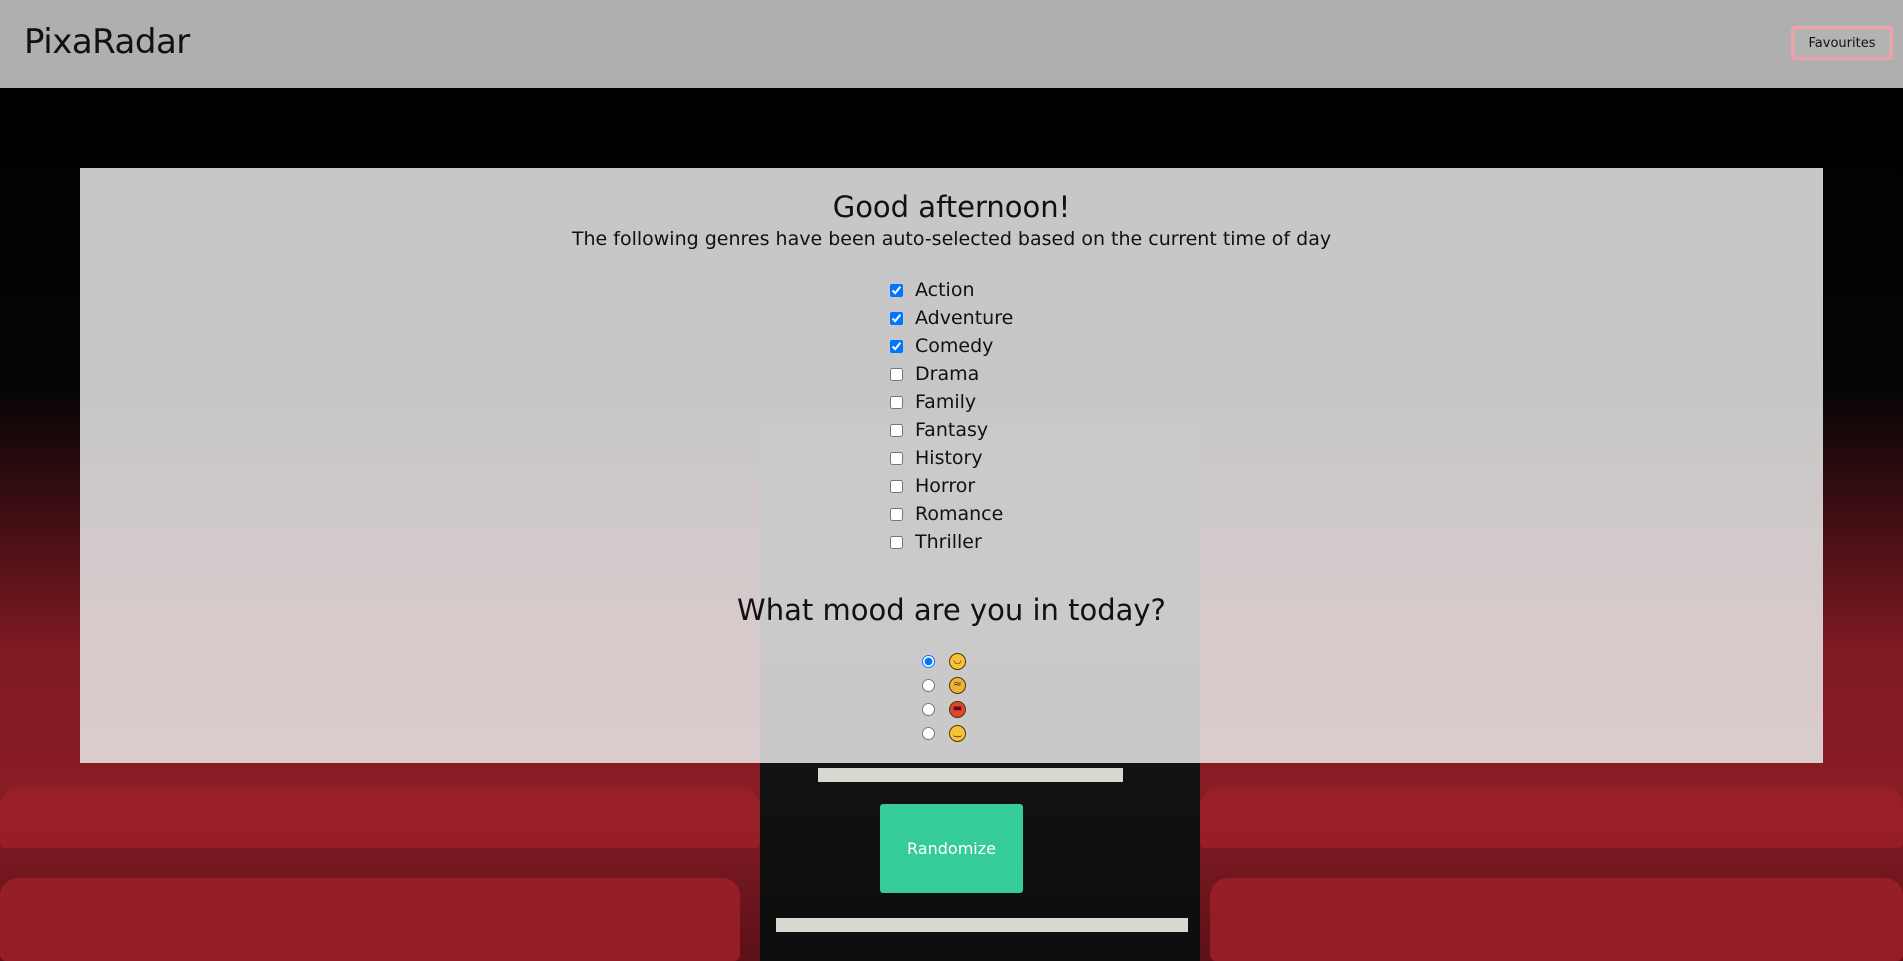 The height and width of the screenshot is (961, 1903). I want to click on genre-label: Comedy, so click(954, 346).